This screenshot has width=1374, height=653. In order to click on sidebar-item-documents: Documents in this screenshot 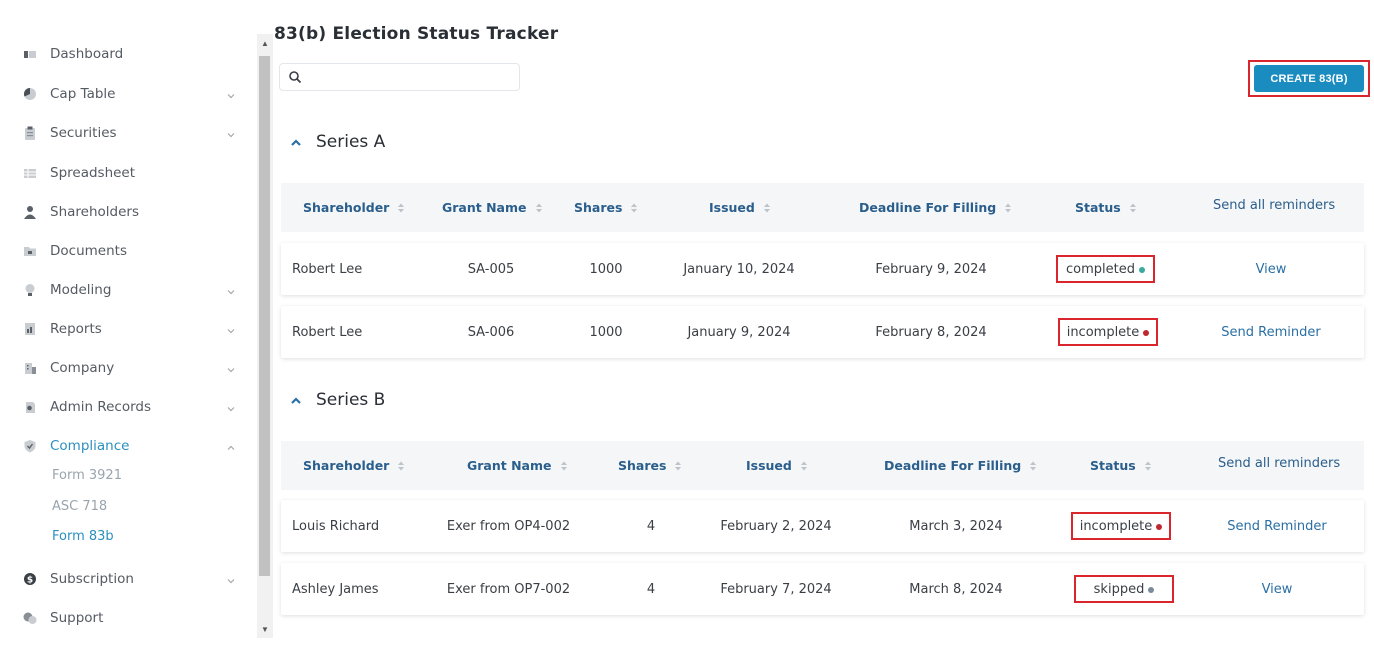, I will do `click(132, 251)`.